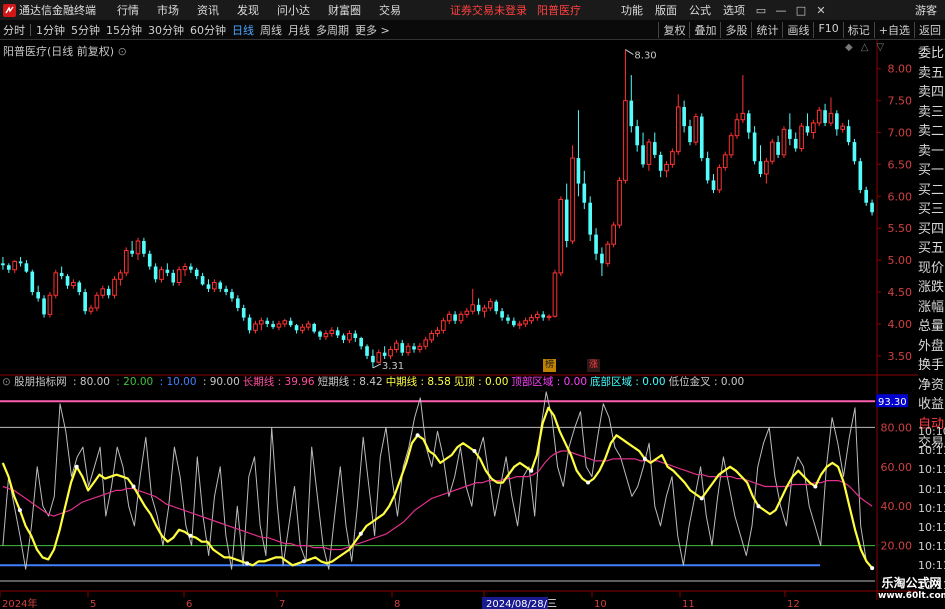  What do you see at coordinates (85, 30) in the screenshot?
I see `tab-5min: 5分钟` at bounding box center [85, 30].